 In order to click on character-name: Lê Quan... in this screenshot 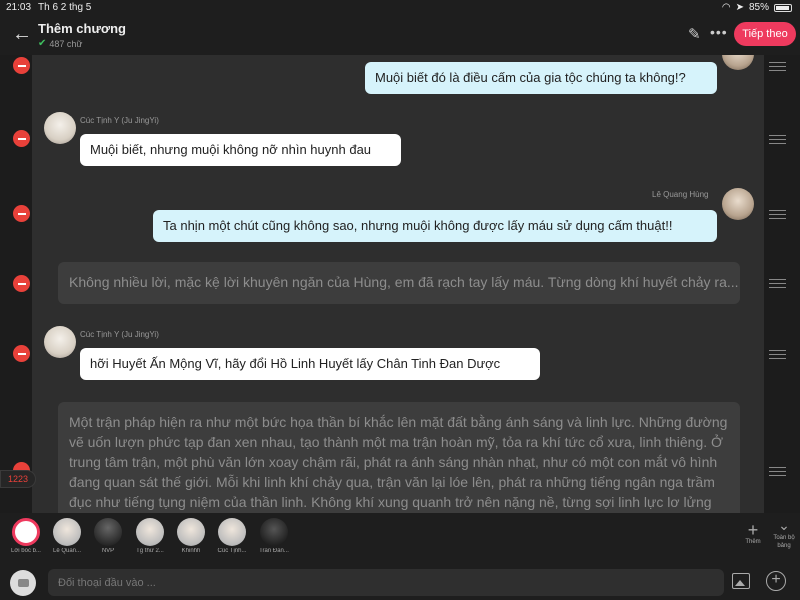, I will do `click(67, 551)`.